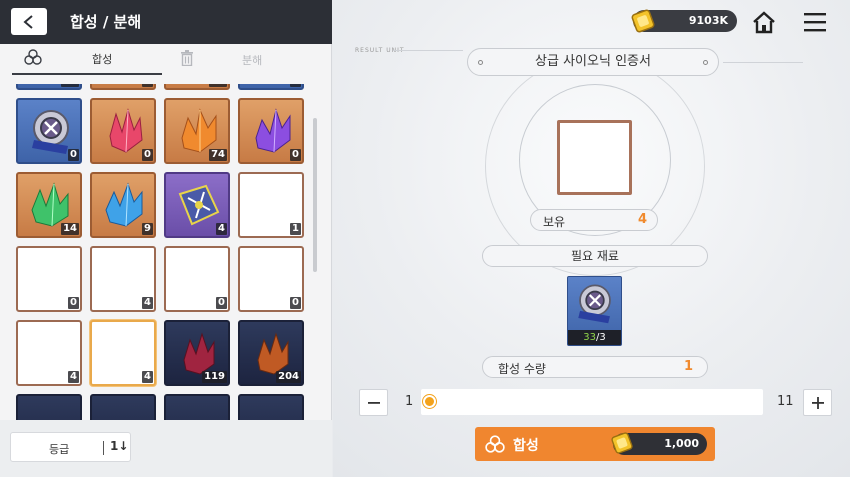 The width and height of the screenshot is (850, 477). I want to click on item-slot: 5, so click(271, 87).